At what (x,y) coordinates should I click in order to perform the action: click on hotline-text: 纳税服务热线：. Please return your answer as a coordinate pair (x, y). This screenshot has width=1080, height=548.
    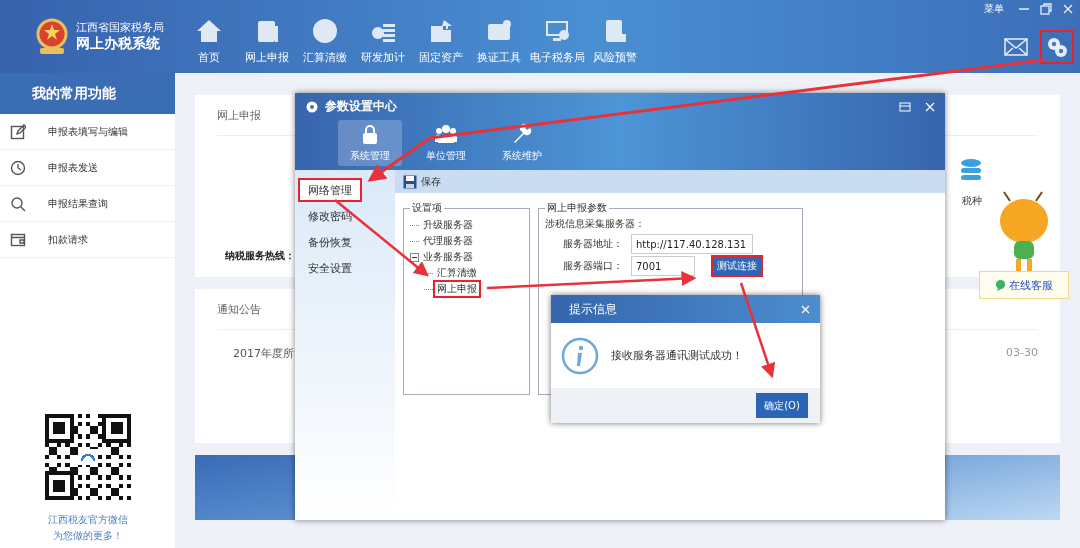
    Looking at the image, I should click on (260, 256).